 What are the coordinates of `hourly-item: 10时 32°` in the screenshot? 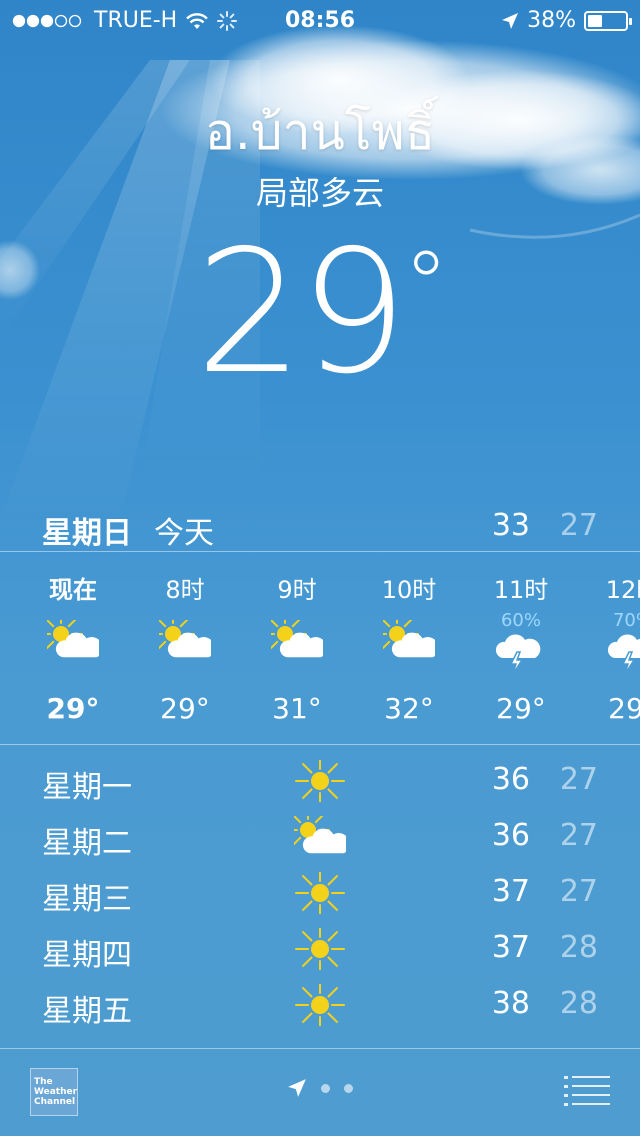 It's located at (409, 648).